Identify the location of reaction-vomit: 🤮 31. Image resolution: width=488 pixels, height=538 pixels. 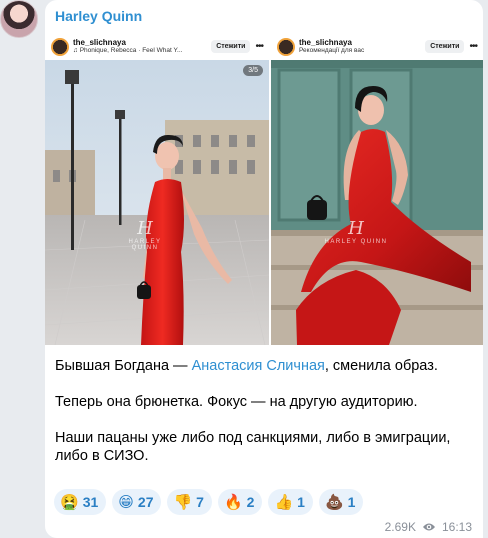
(80, 502).